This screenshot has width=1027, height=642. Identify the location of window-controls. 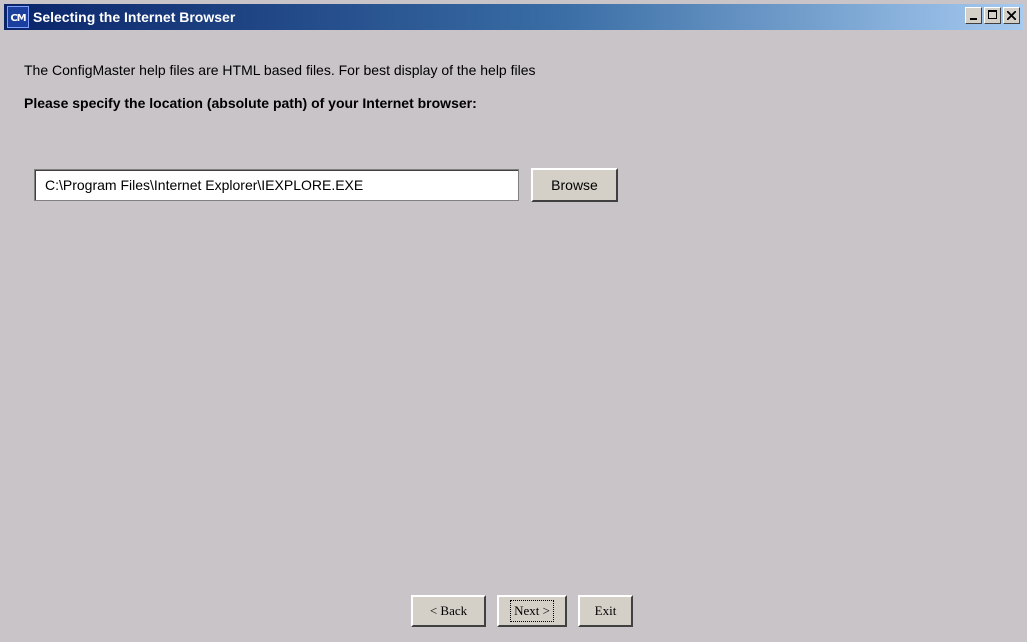
(992, 15).